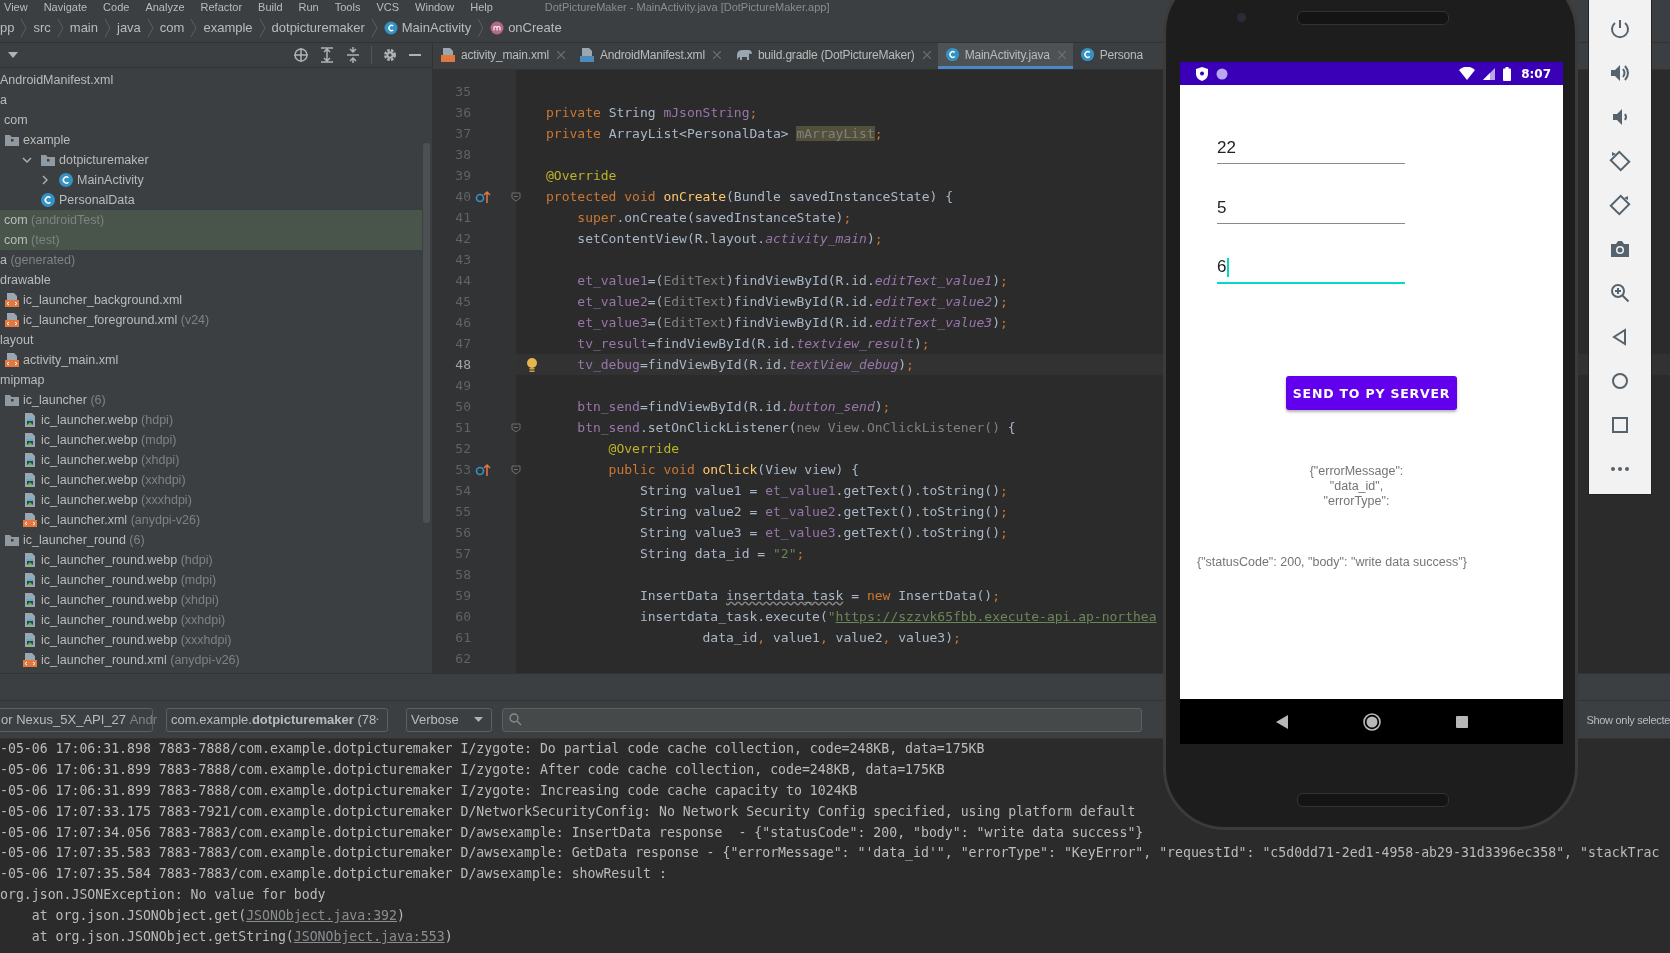 This screenshot has width=1670, height=953. I want to click on breadcrumb-item: onCreate, so click(526, 27).